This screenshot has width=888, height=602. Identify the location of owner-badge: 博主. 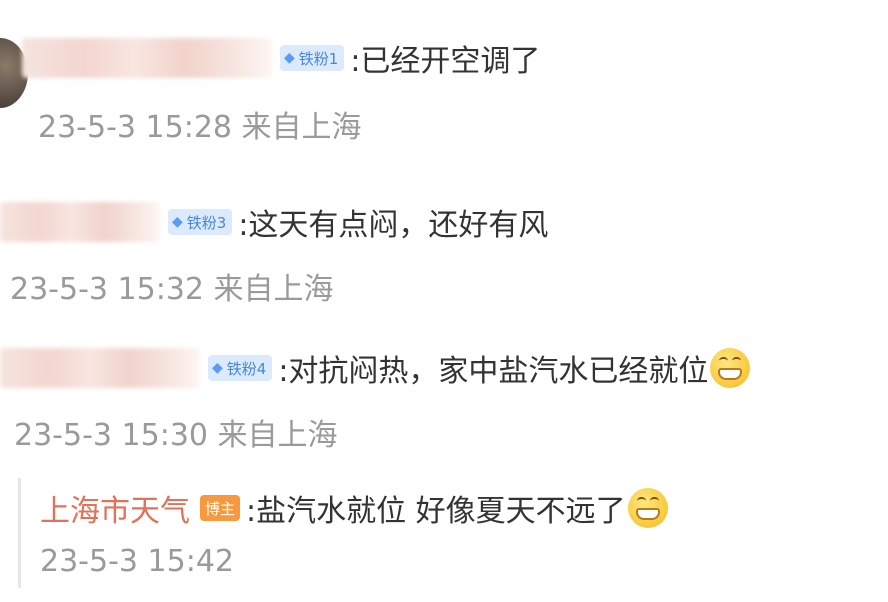
(220, 508).